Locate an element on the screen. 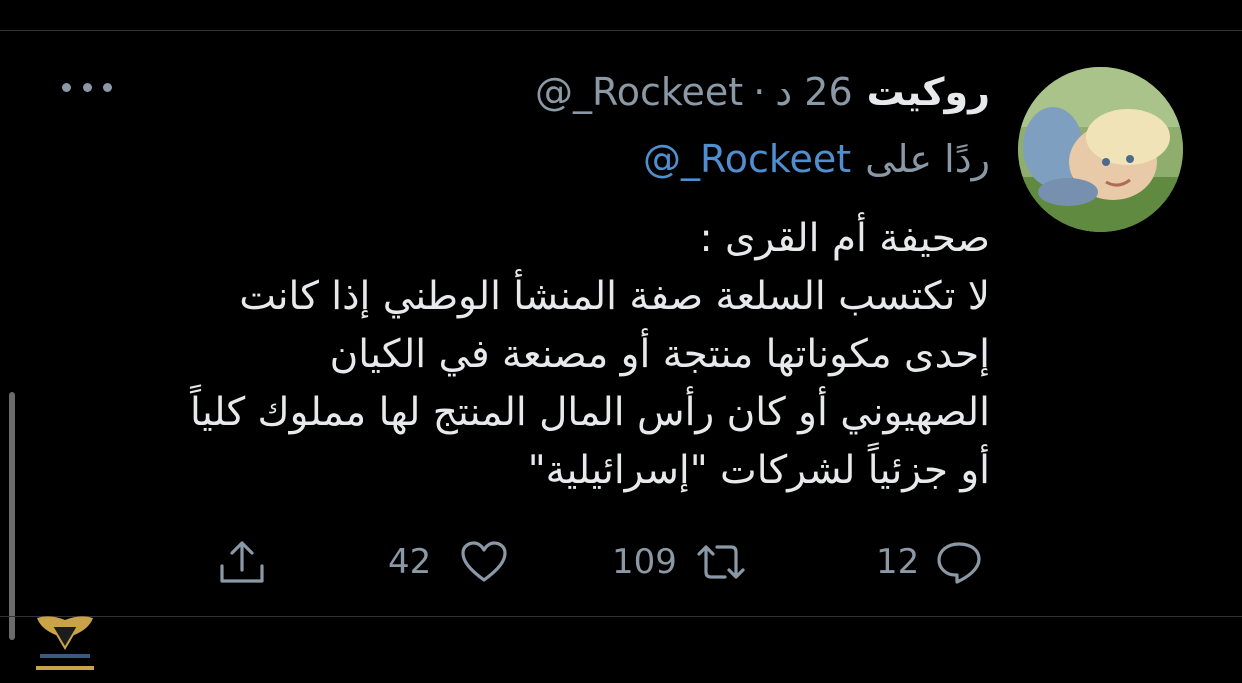 The height and width of the screenshot is (683, 1242). tweet-time: 26 د is located at coordinates (813, 92).